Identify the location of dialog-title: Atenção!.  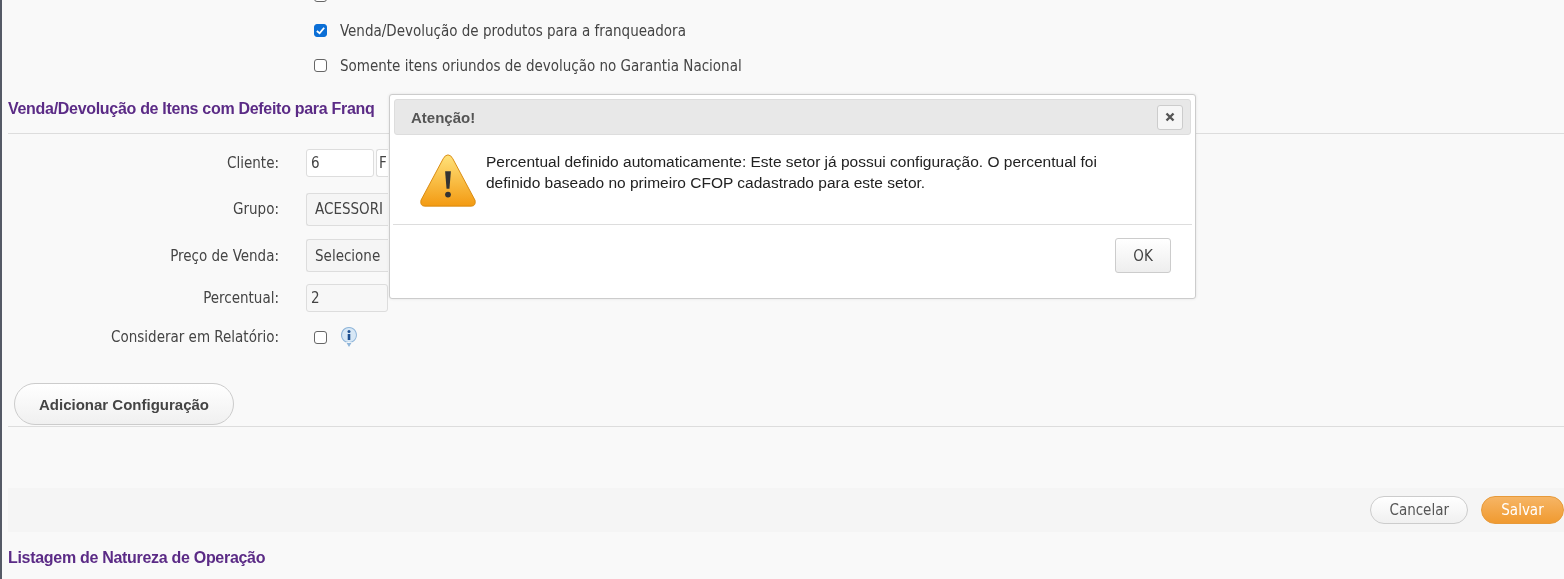
(443, 117).